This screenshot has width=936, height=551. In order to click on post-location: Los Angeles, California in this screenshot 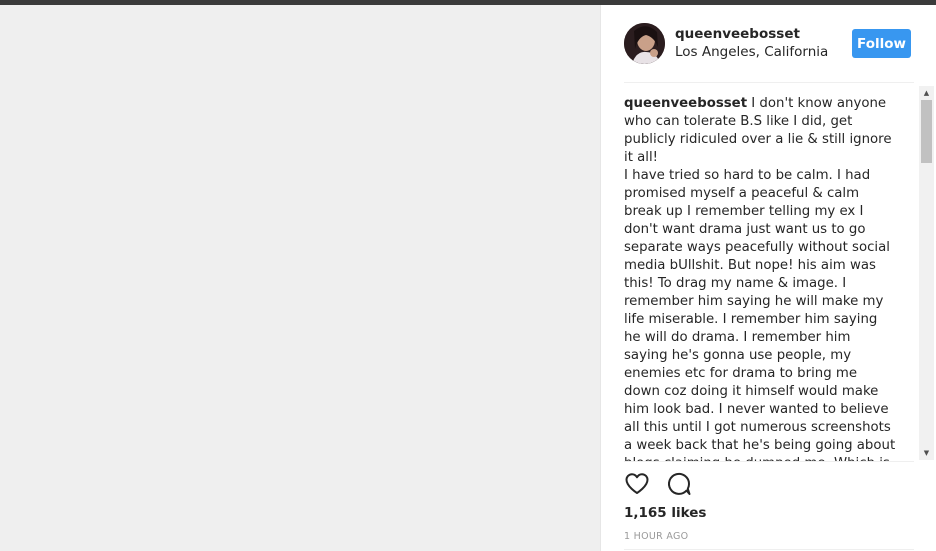, I will do `click(751, 52)`.